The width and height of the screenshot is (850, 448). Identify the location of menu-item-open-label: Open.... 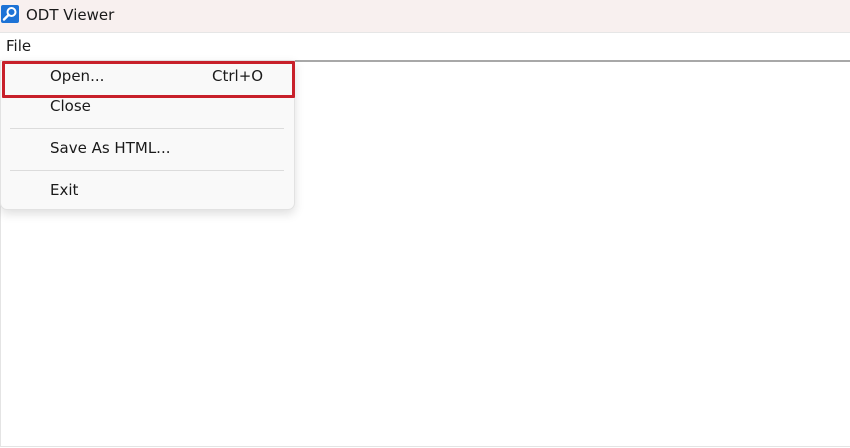
(77, 76).